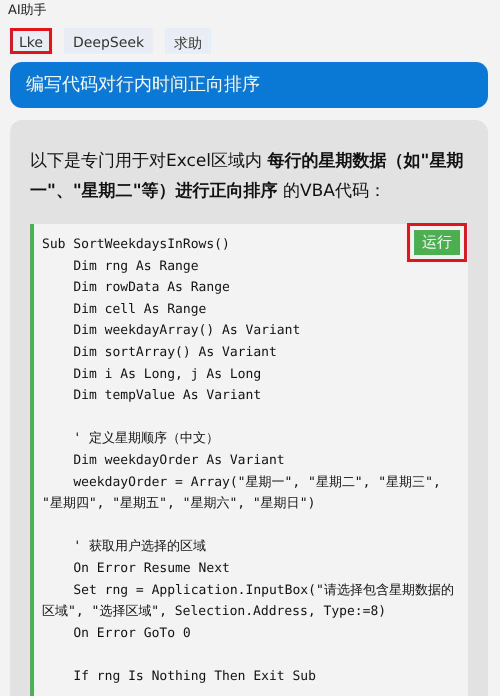  What do you see at coordinates (249, 85) in the screenshot?
I see `prompt-message: 编写代码对行内时间正向排序` at bounding box center [249, 85].